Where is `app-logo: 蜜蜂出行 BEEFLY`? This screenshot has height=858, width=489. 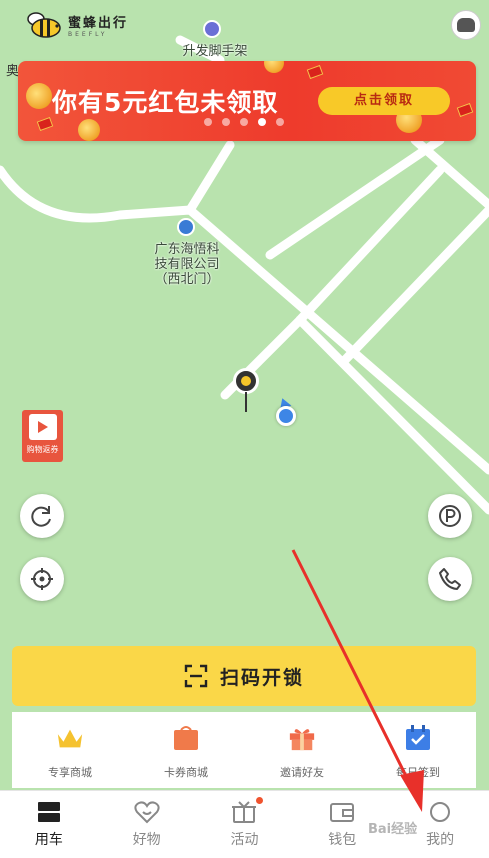
app-logo: 蜜蜂出行 BEEFLY is located at coordinates (76, 25).